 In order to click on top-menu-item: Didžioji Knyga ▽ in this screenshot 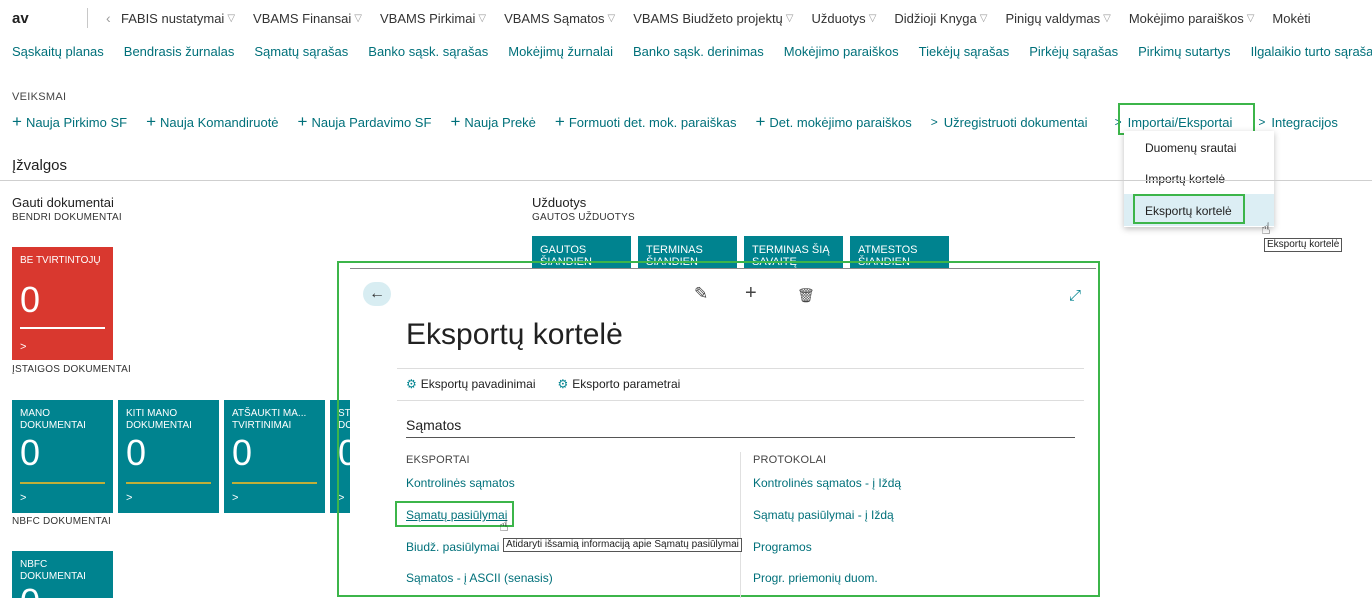, I will do `click(940, 18)`.